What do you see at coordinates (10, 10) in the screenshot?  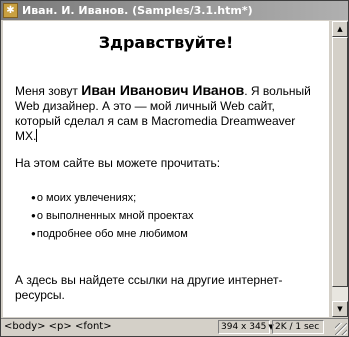 I see `dreamweaver-doc-icon: ✱` at bounding box center [10, 10].